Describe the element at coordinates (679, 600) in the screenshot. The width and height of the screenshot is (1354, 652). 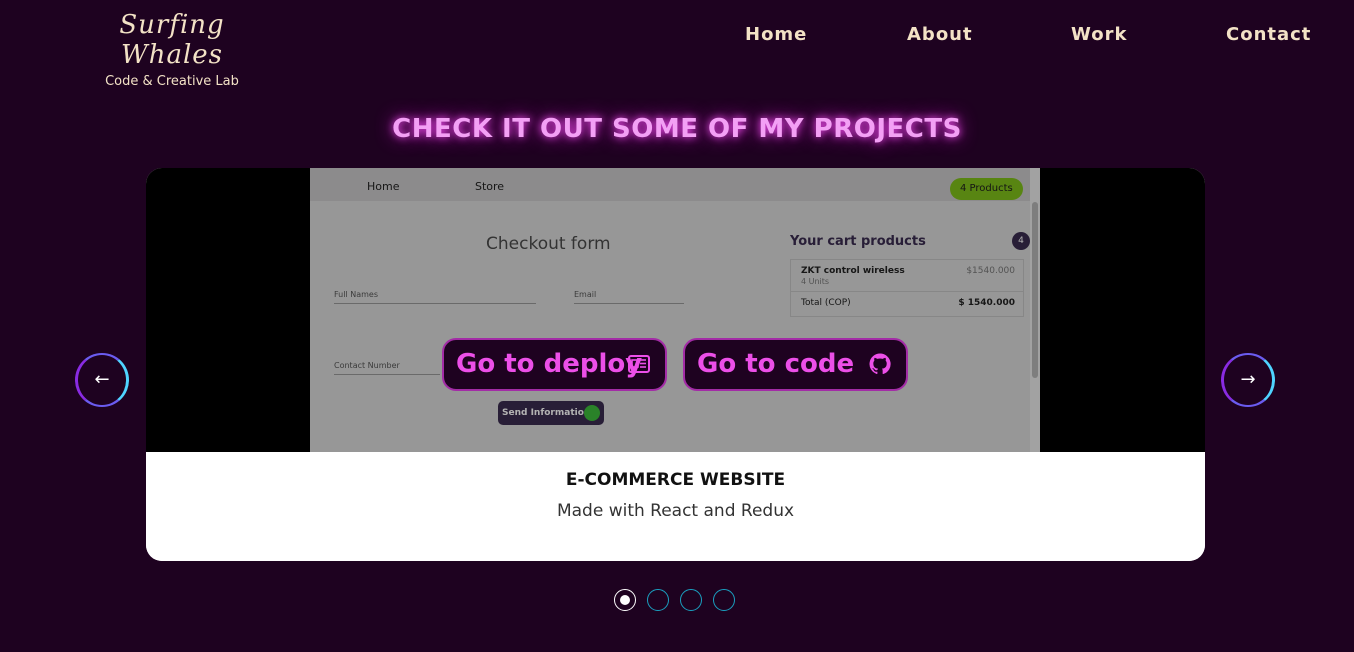
I see `carousel-pagination` at that location.